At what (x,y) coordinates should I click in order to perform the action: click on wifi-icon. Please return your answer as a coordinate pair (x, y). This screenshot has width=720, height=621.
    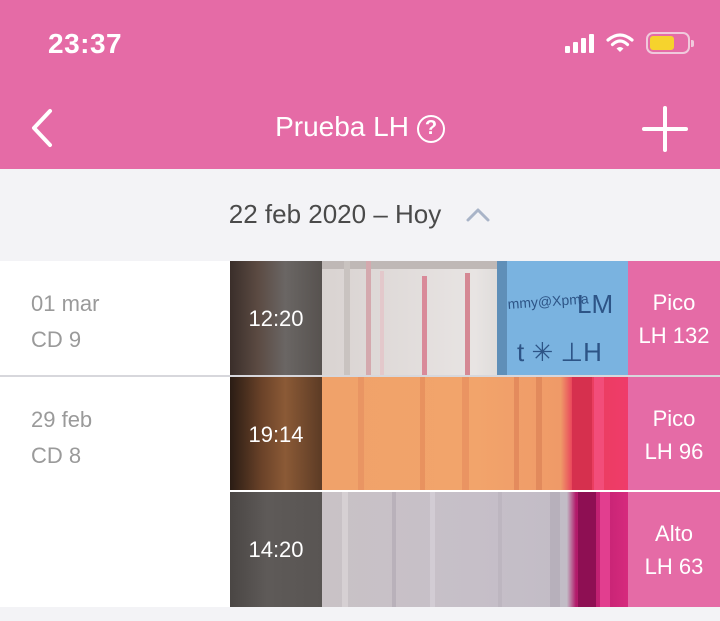
    Looking at the image, I should click on (620, 42).